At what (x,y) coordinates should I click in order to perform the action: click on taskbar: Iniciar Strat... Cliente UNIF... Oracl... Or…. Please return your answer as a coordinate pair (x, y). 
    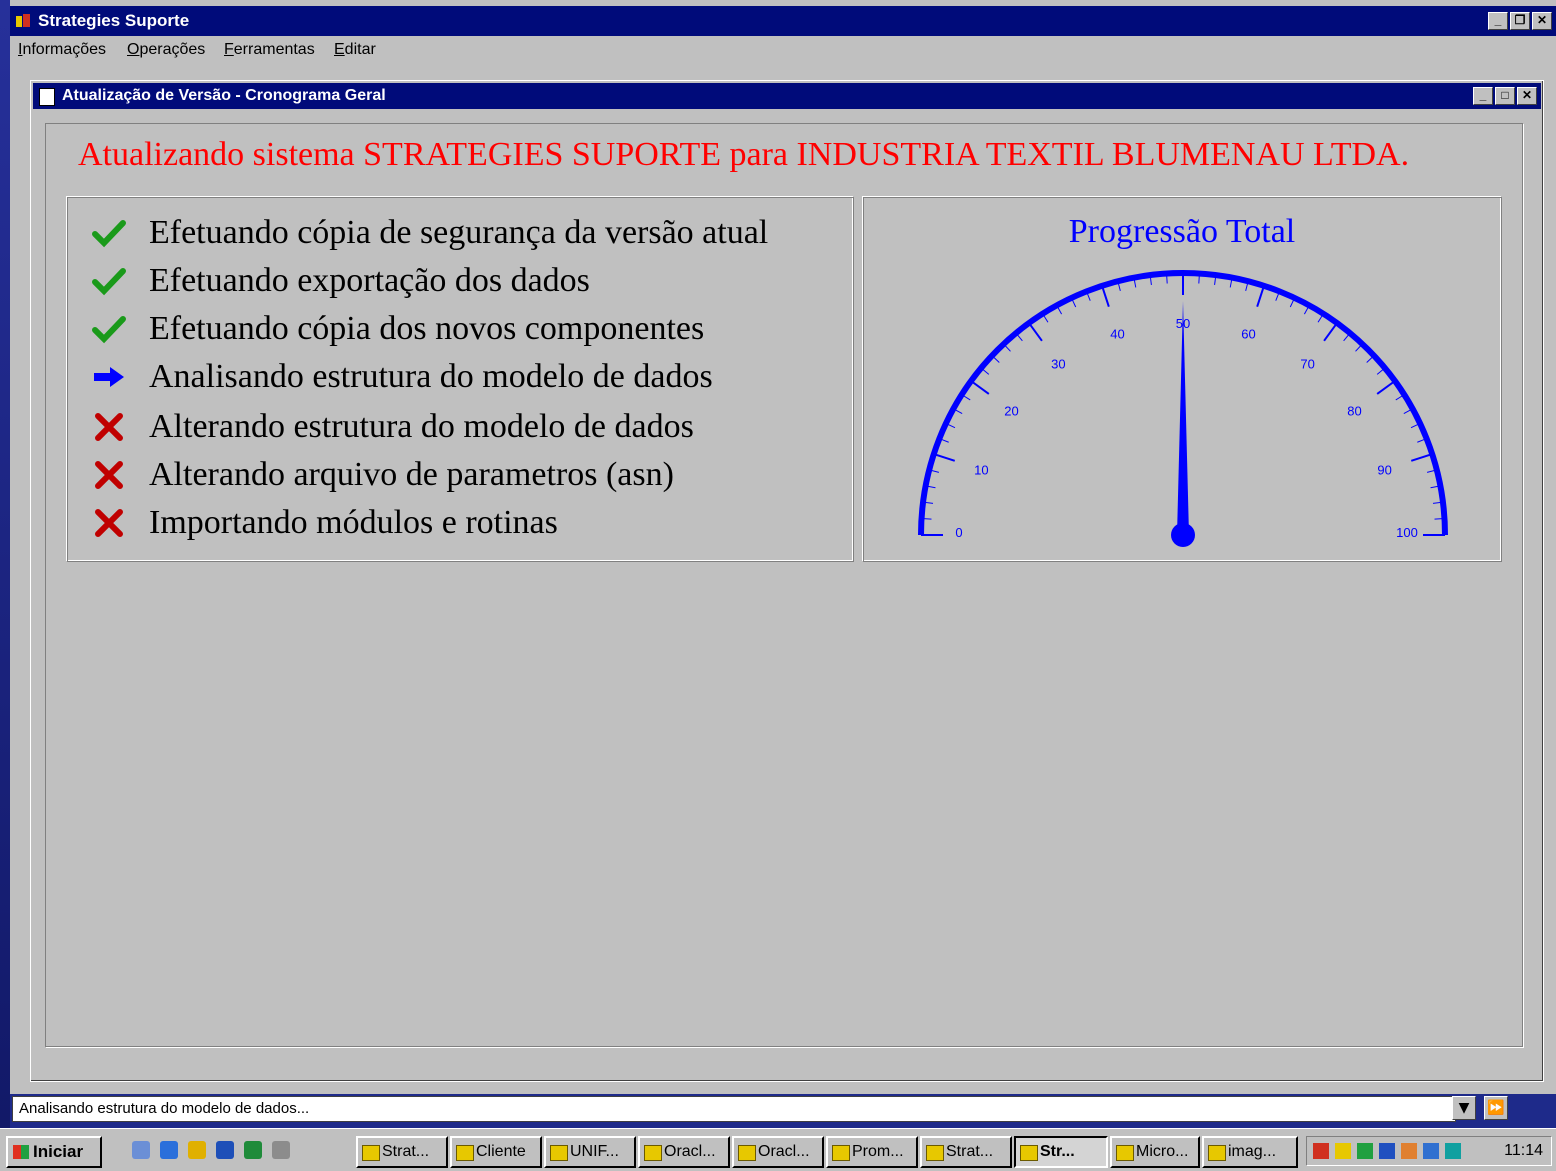
    Looking at the image, I should click on (778, 1149).